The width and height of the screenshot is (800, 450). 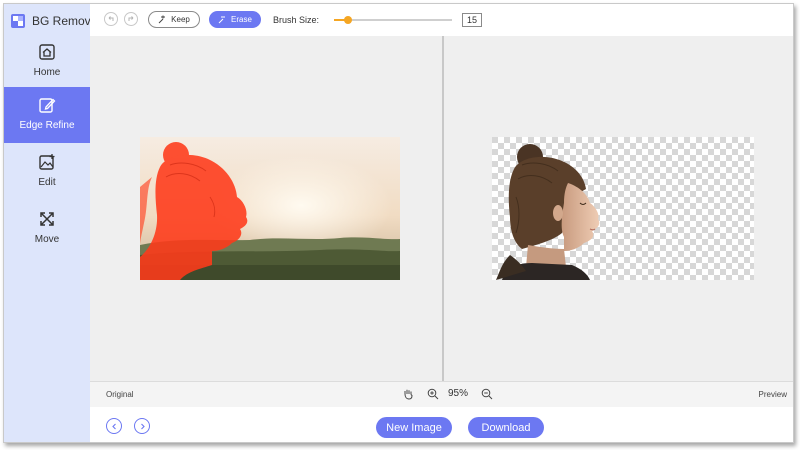 I want to click on next-button, so click(x=142, y=426).